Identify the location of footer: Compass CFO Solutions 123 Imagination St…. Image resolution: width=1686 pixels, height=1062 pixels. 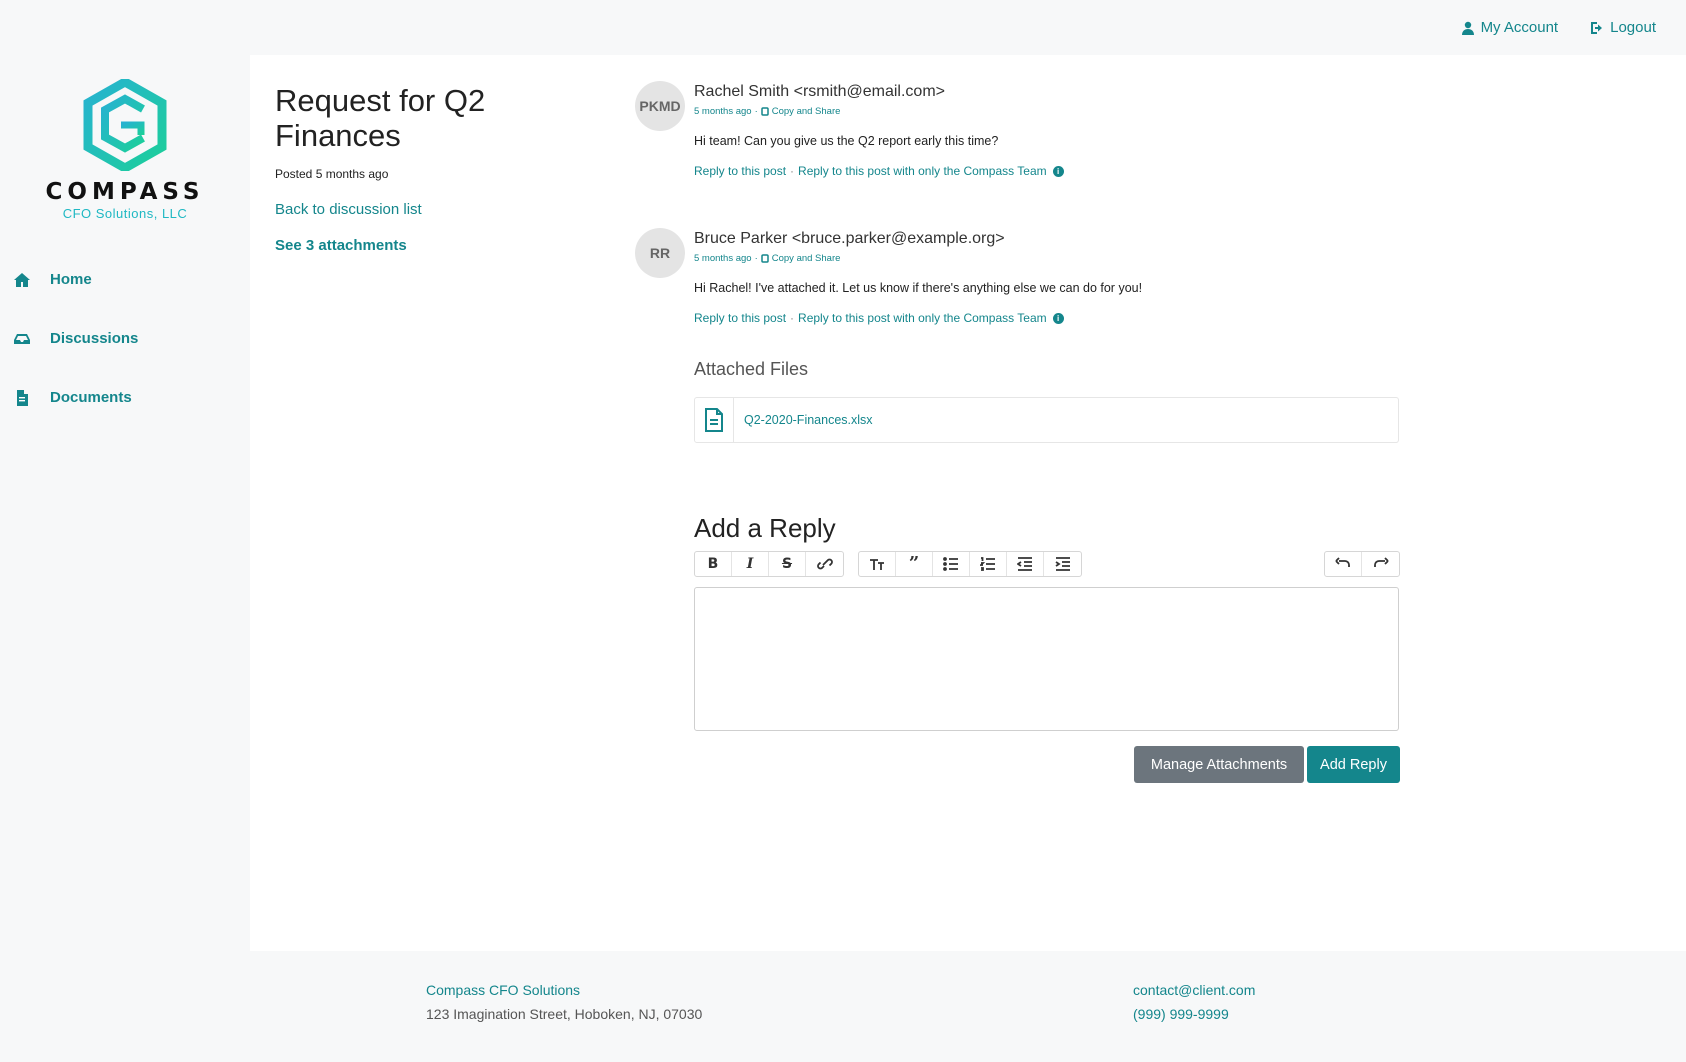
(843, 1006).